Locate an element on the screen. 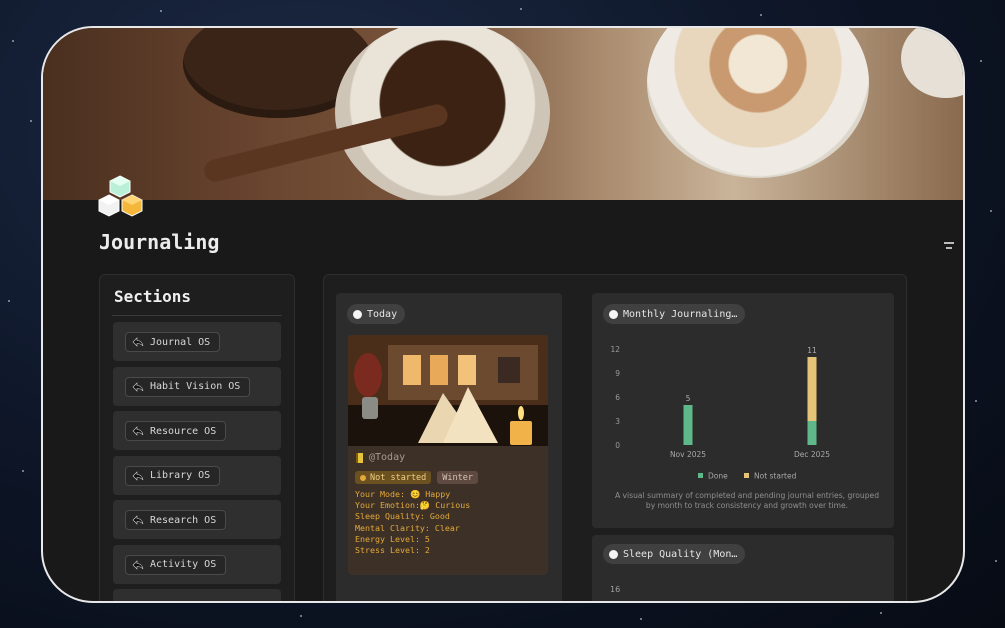  y-tick-label: 9 is located at coordinates (617, 373).